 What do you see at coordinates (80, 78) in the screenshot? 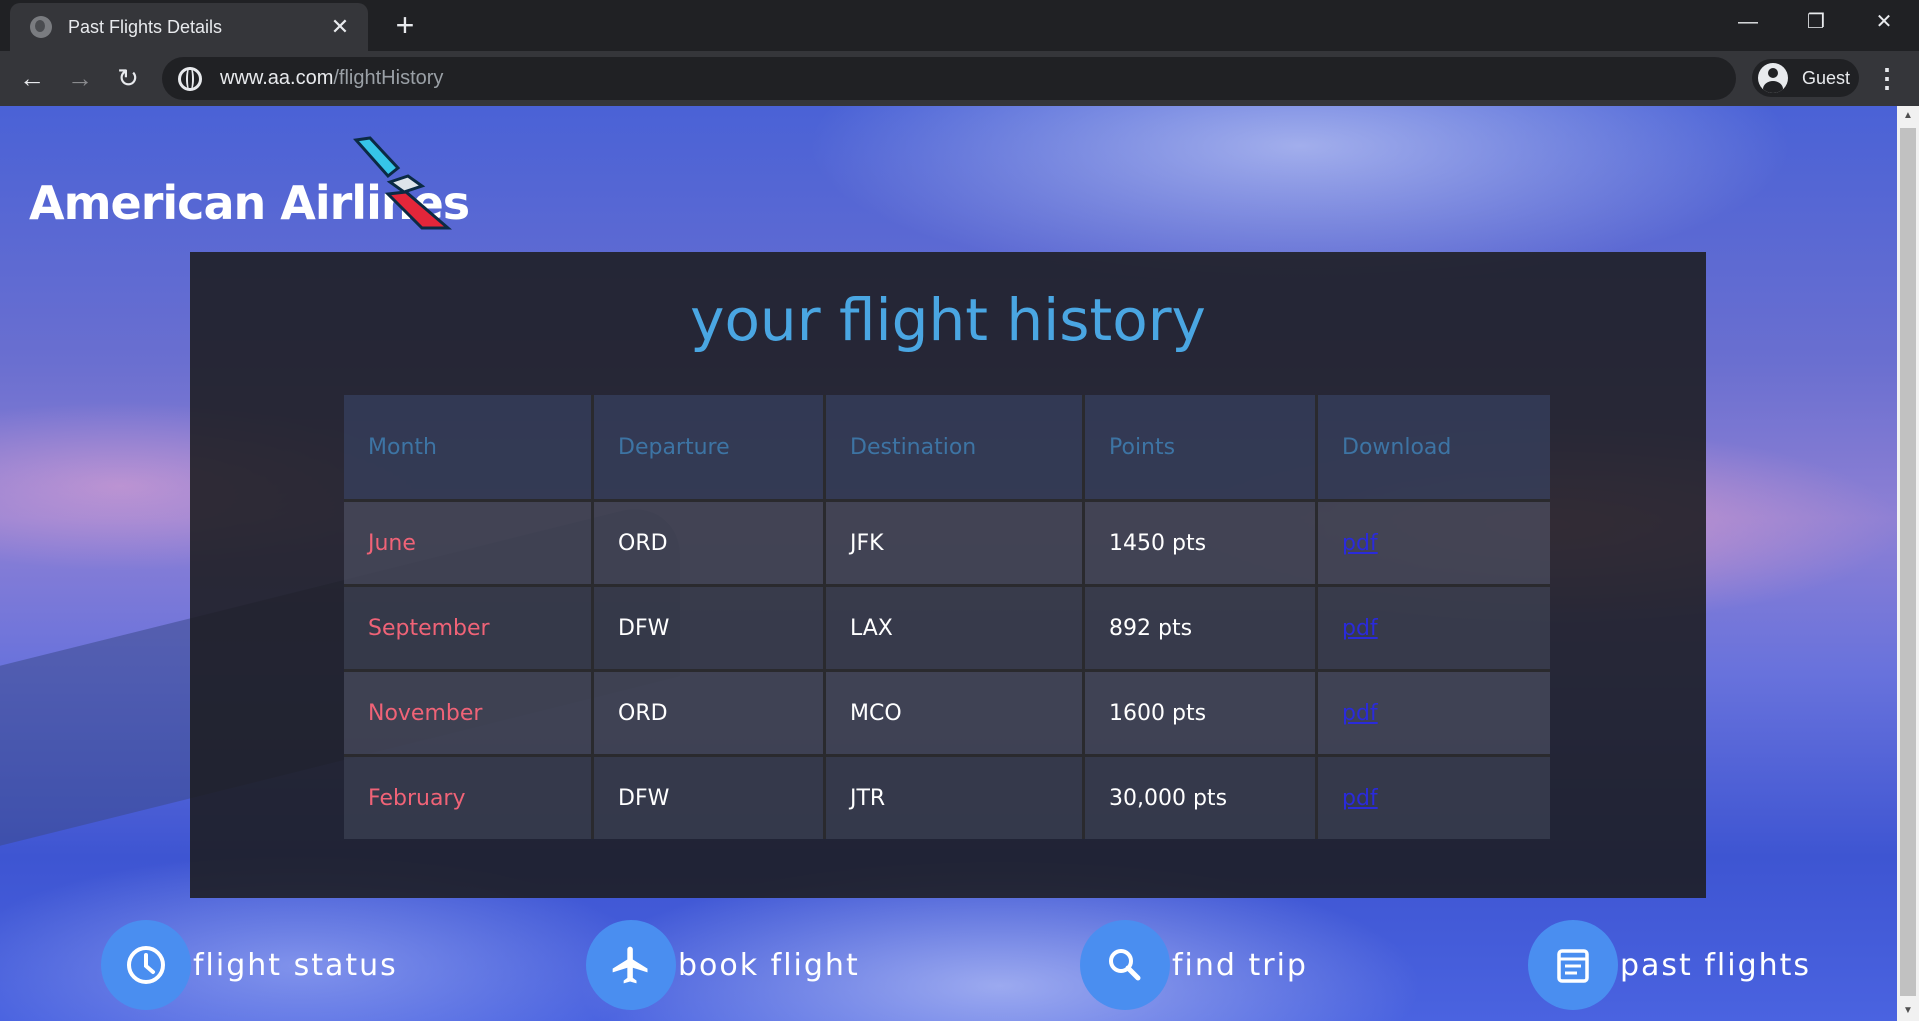
I see `forward-button: →` at bounding box center [80, 78].